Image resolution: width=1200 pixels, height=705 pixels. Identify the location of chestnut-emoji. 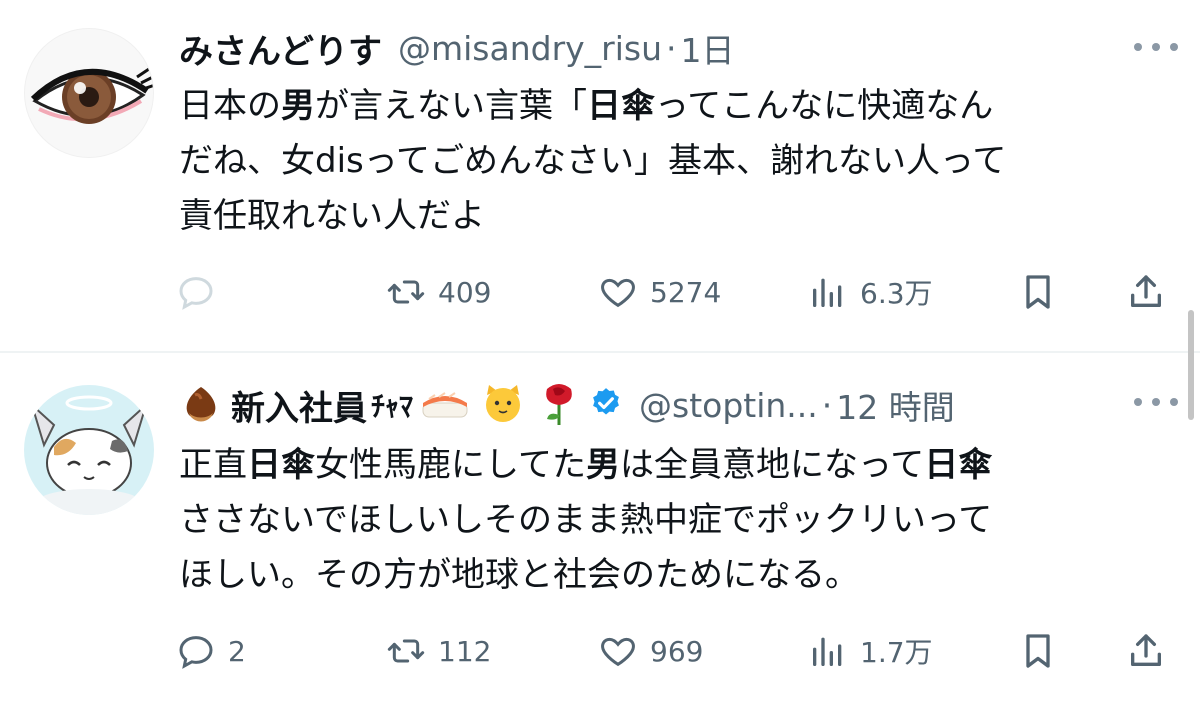
(201, 405).